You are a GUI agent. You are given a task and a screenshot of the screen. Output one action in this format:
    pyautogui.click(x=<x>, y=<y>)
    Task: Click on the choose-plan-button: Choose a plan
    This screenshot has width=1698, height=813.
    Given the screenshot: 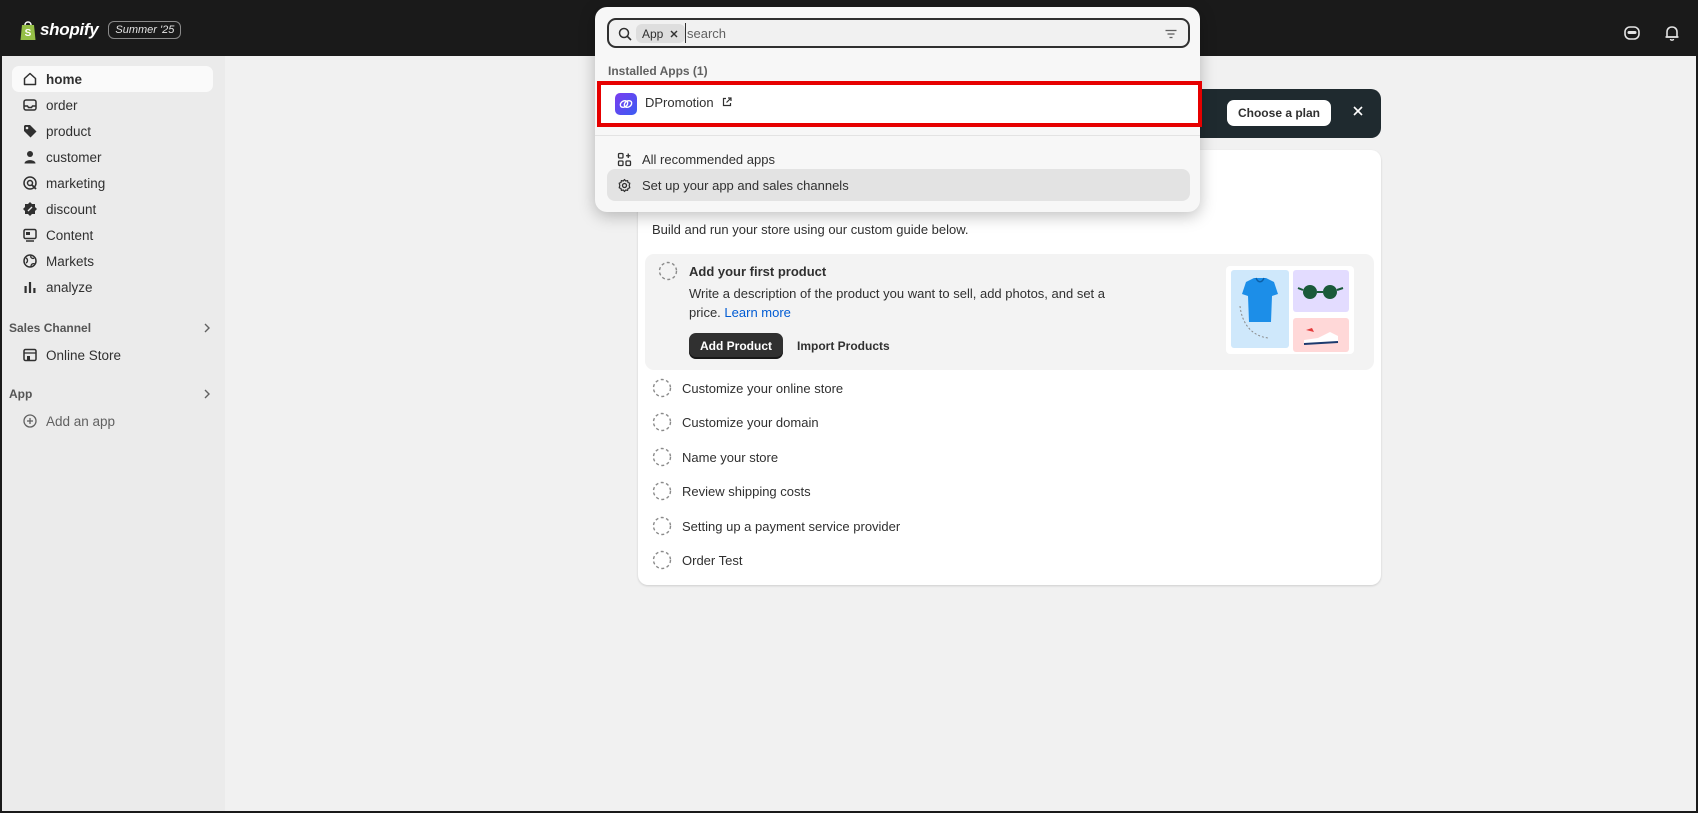 What is the action you would take?
    pyautogui.click(x=1278, y=113)
    